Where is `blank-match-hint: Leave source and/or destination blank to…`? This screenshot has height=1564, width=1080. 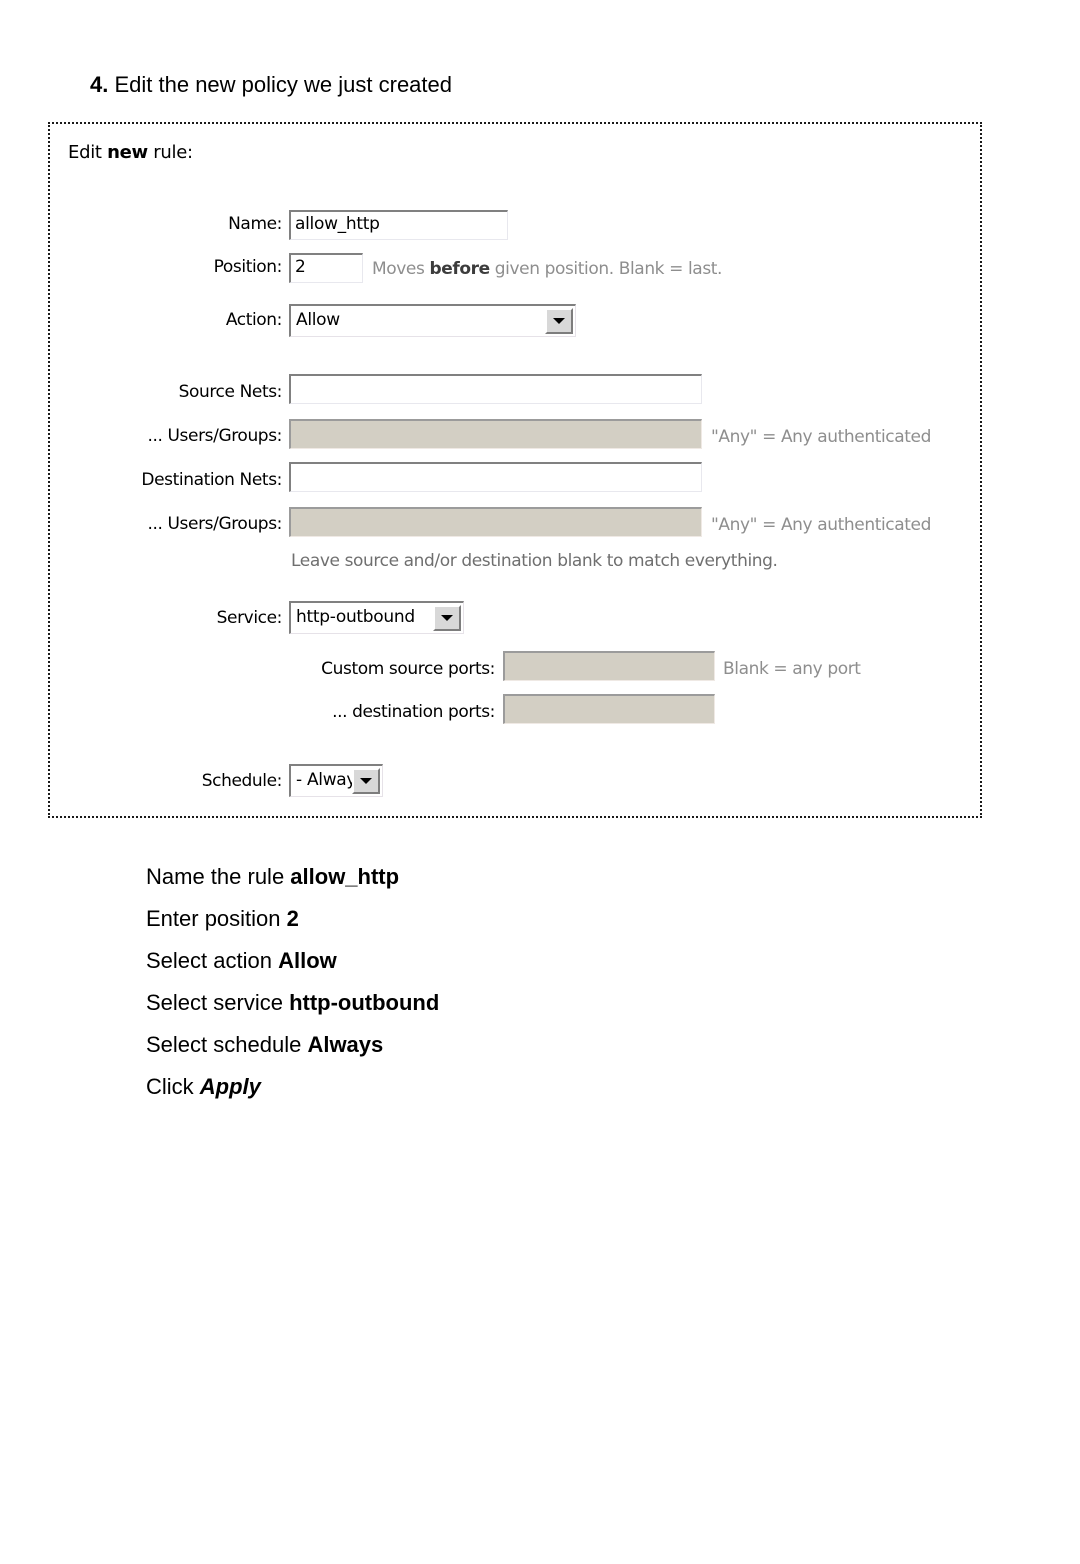
blank-match-hint: Leave source and/or destination blank to… is located at coordinates (534, 561).